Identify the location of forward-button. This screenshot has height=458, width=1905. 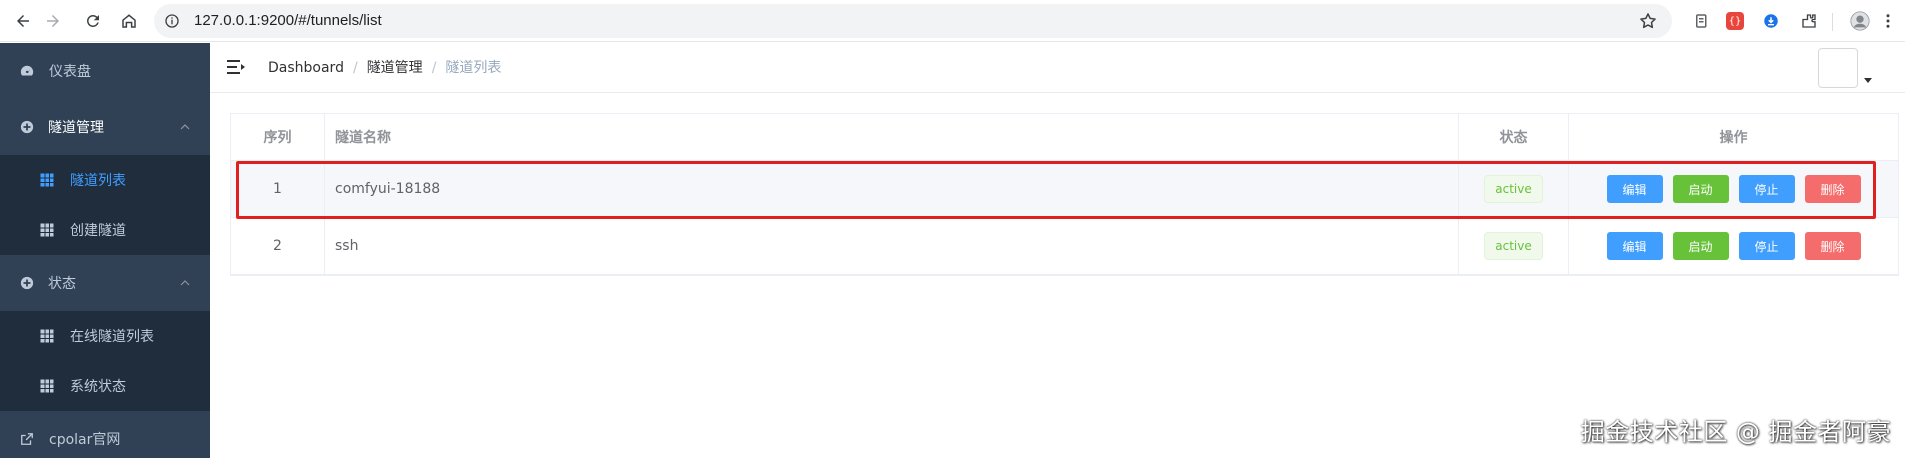
(53, 21).